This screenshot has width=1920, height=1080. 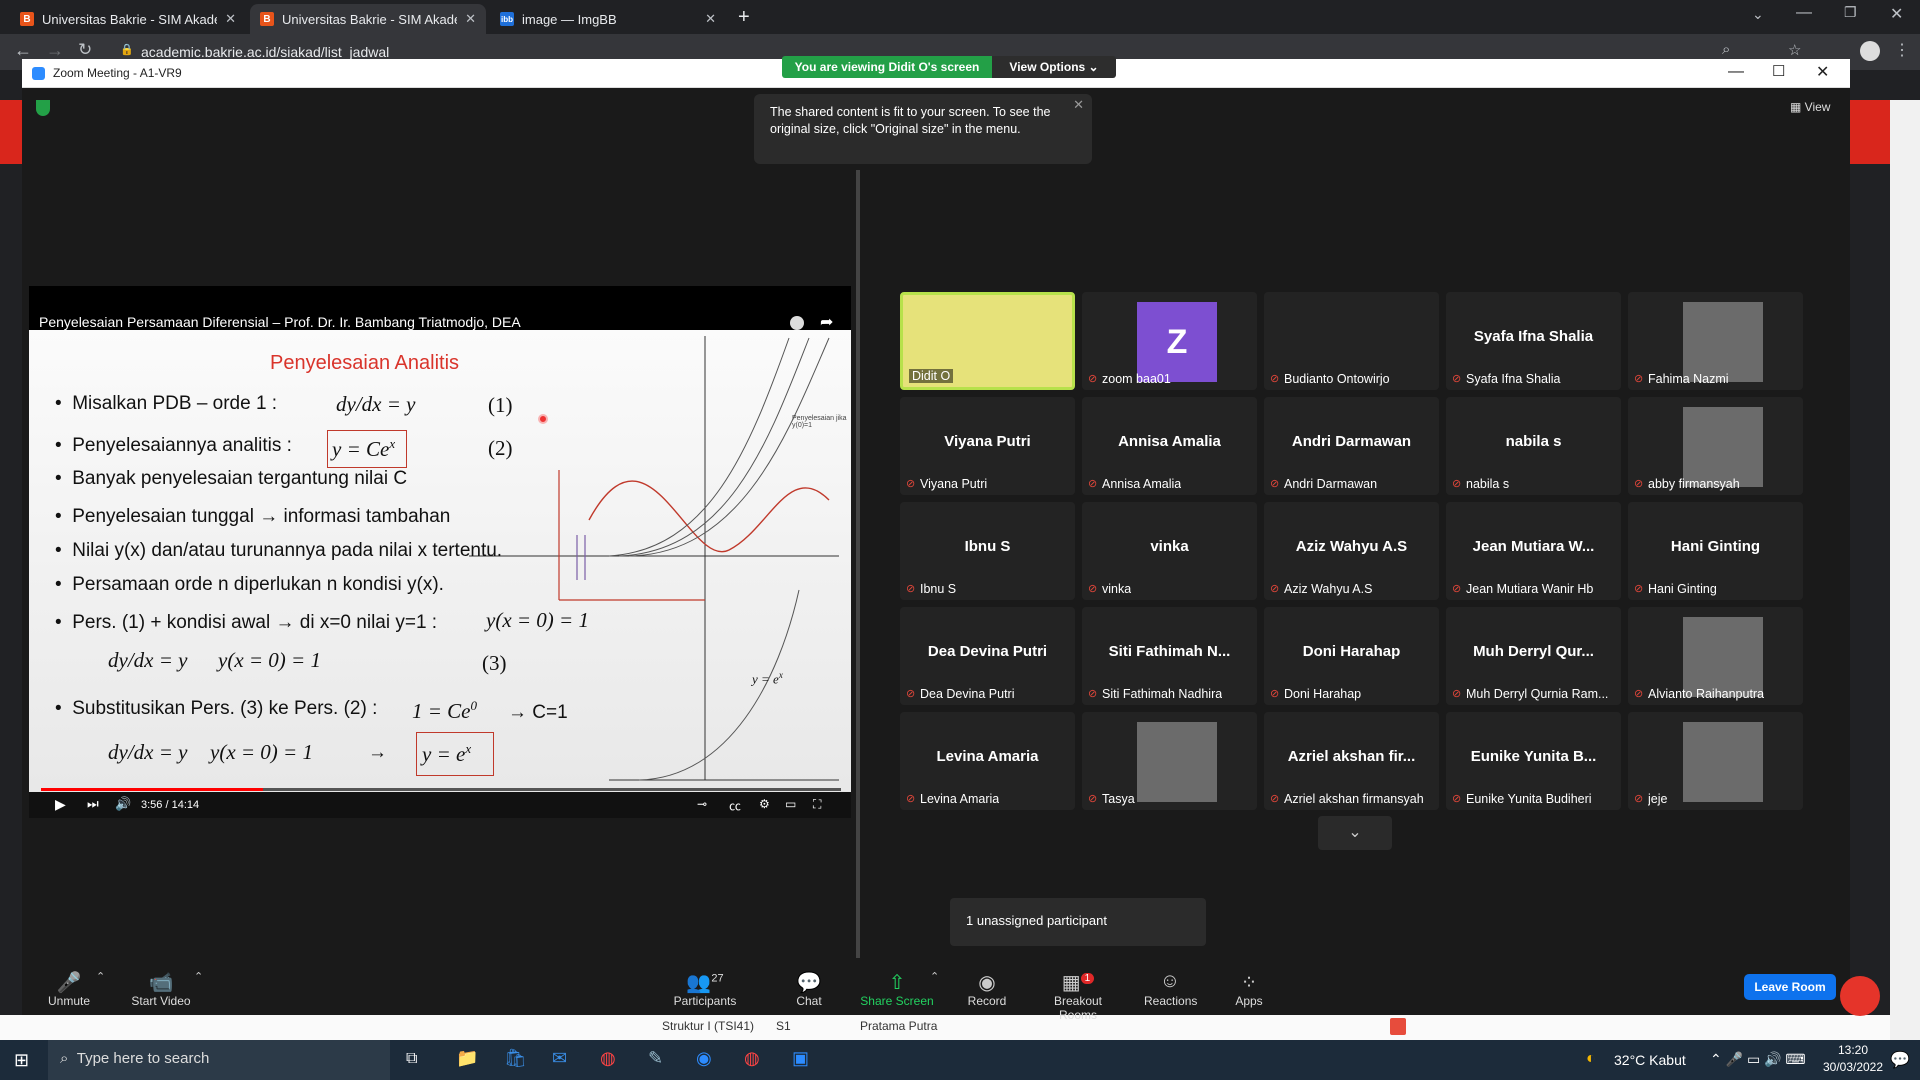 I want to click on audio-options-chevron-icon: ⌃, so click(x=100, y=976).